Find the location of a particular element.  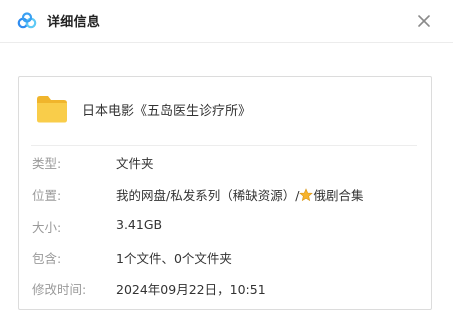

dialog-title: 详细信息 is located at coordinates (74, 22).